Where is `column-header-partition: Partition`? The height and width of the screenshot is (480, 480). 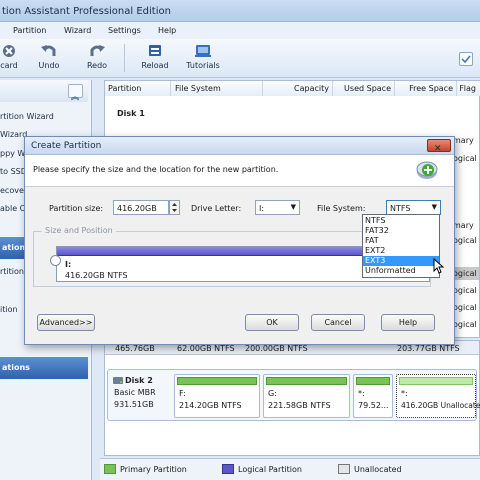
column-header-partition: Partition is located at coordinates (138, 88).